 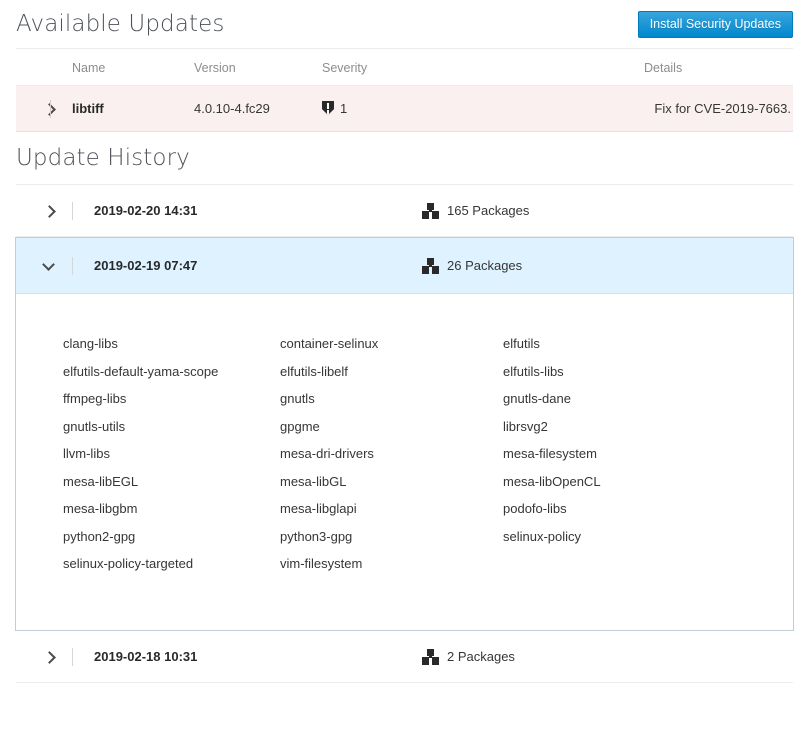 I want to click on history-package-count: 2 Packages, so click(x=468, y=656).